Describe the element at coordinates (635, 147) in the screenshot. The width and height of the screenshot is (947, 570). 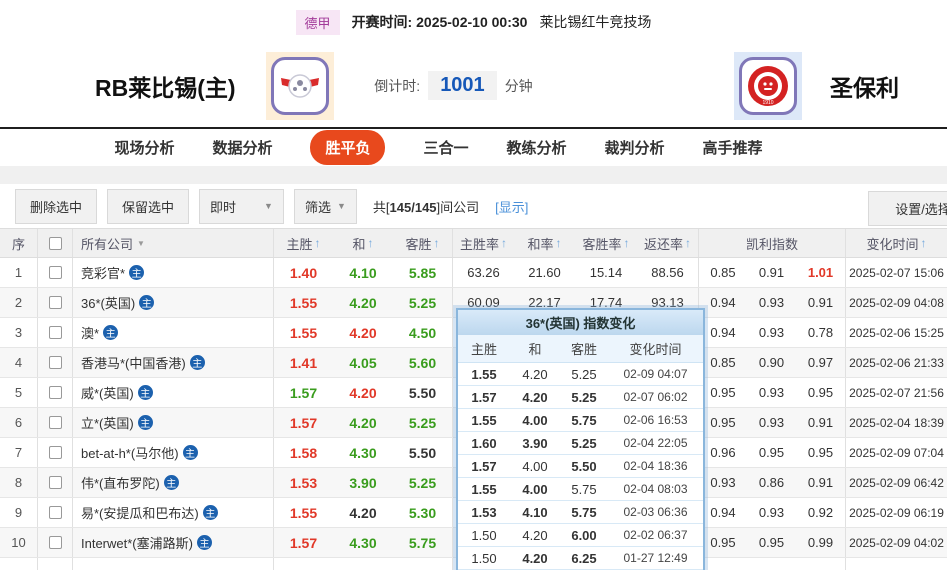
I see `tab-6: 裁判分析` at that location.